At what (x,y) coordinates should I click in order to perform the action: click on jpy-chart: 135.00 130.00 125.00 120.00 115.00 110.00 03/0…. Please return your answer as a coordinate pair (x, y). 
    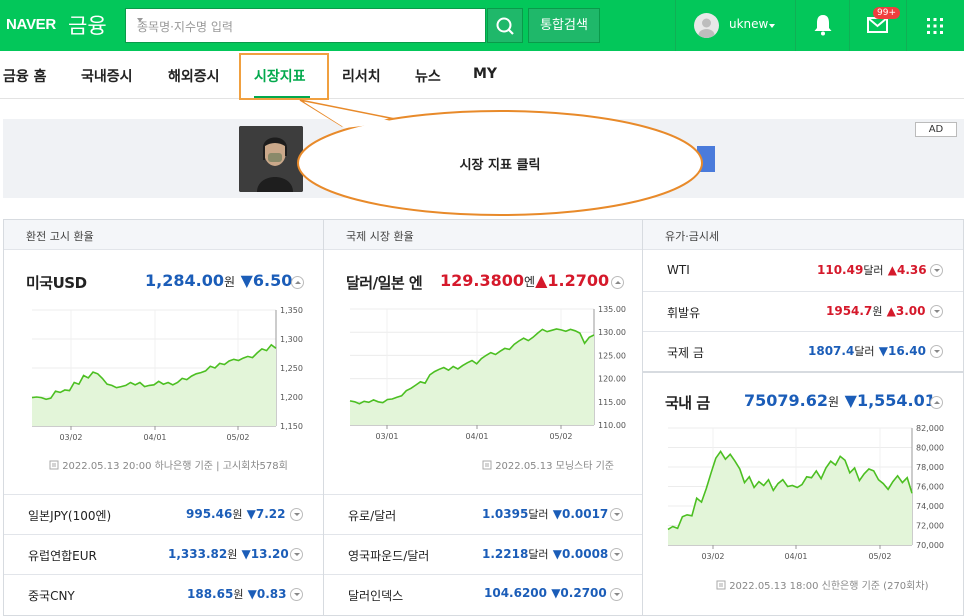
    Looking at the image, I should click on (487, 373).